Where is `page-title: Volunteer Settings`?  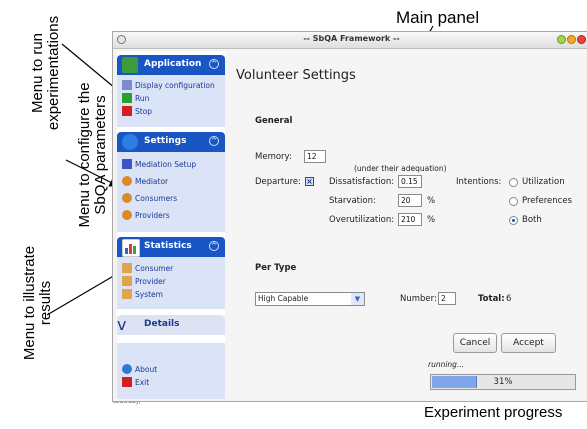
page-title: Volunteer Settings is located at coordinates (296, 75).